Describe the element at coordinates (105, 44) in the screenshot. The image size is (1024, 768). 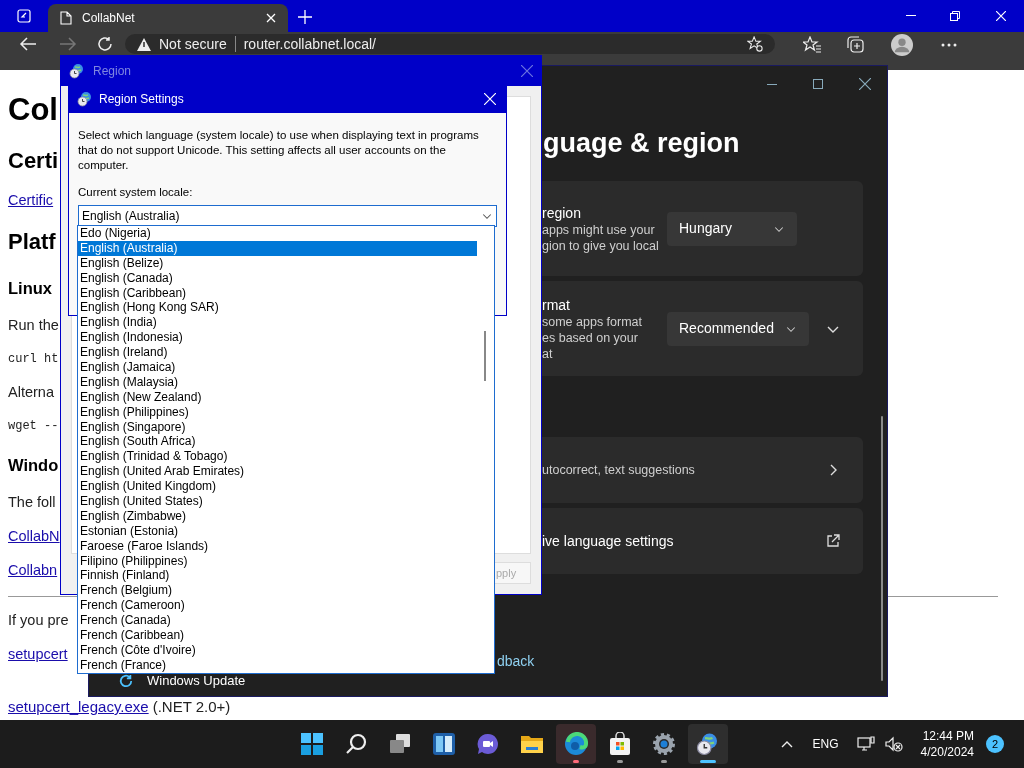
I see `refresh-icon` at that location.